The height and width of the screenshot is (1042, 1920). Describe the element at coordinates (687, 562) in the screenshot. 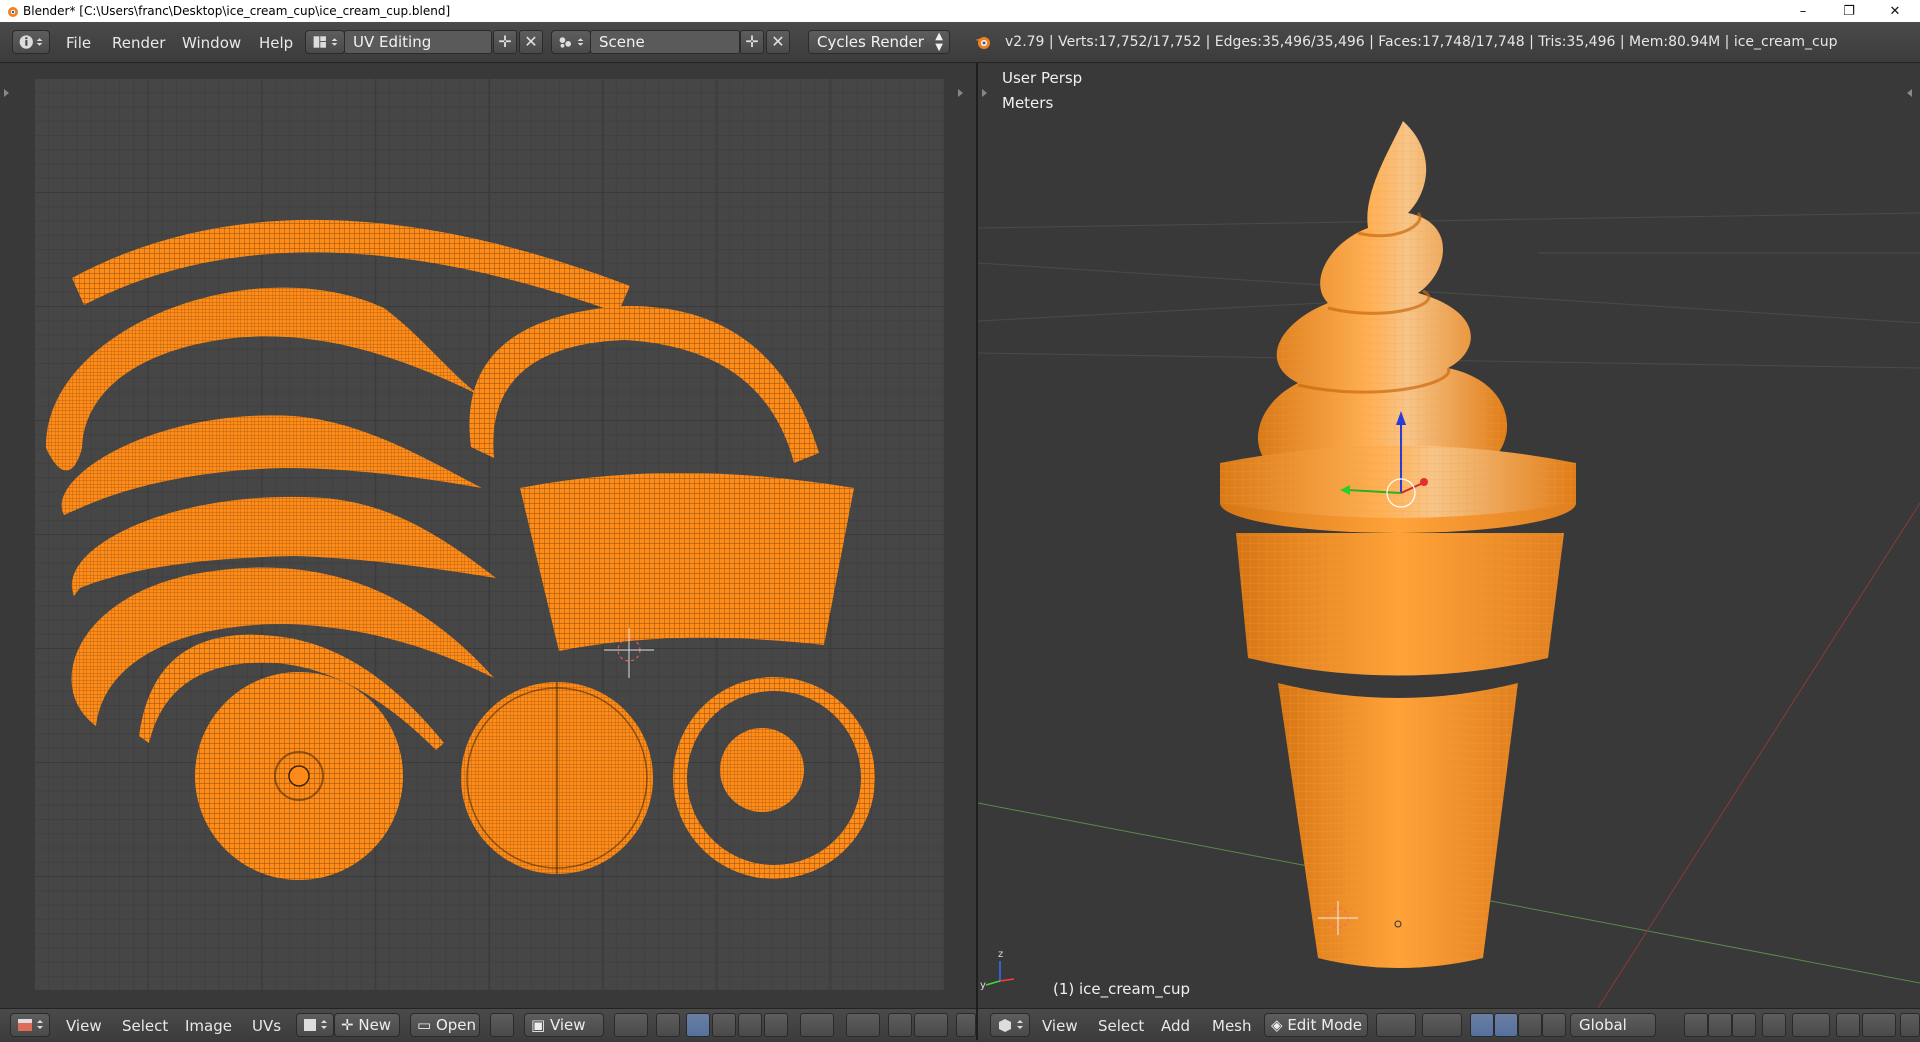

I see `uv-island-cup-band` at that location.